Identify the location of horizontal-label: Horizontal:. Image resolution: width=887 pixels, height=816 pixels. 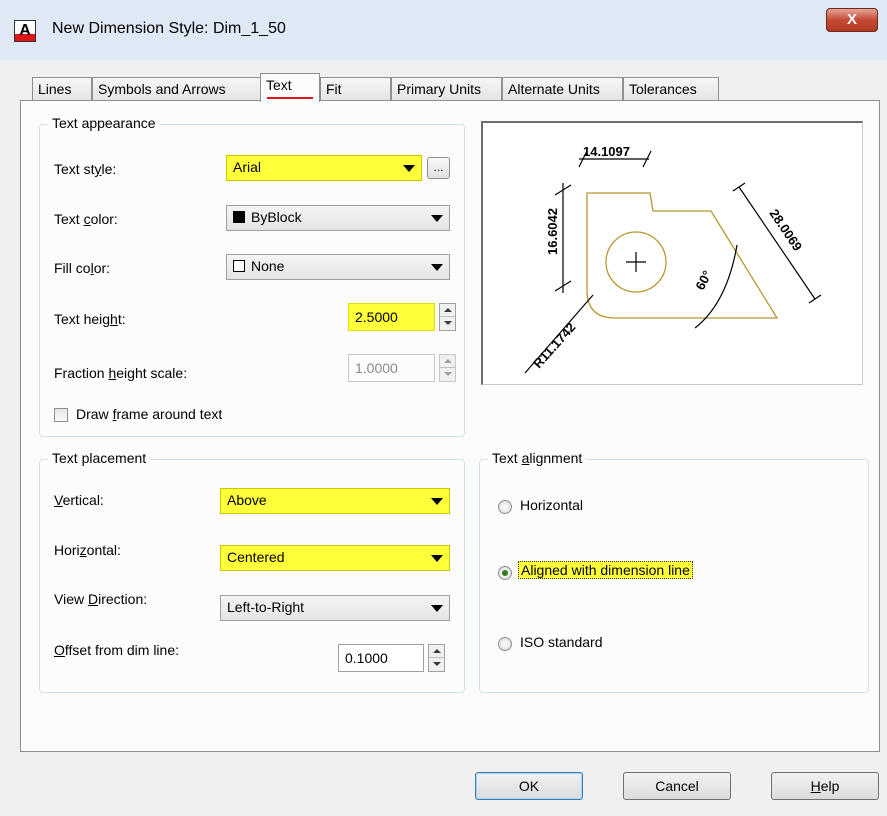
(87, 550).